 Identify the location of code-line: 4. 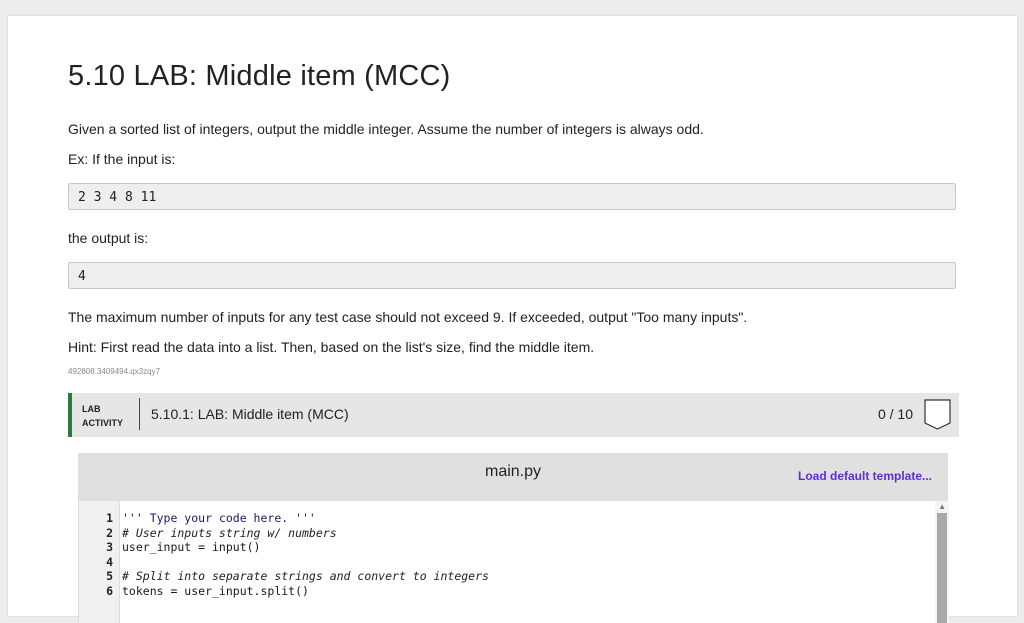
(504, 562).